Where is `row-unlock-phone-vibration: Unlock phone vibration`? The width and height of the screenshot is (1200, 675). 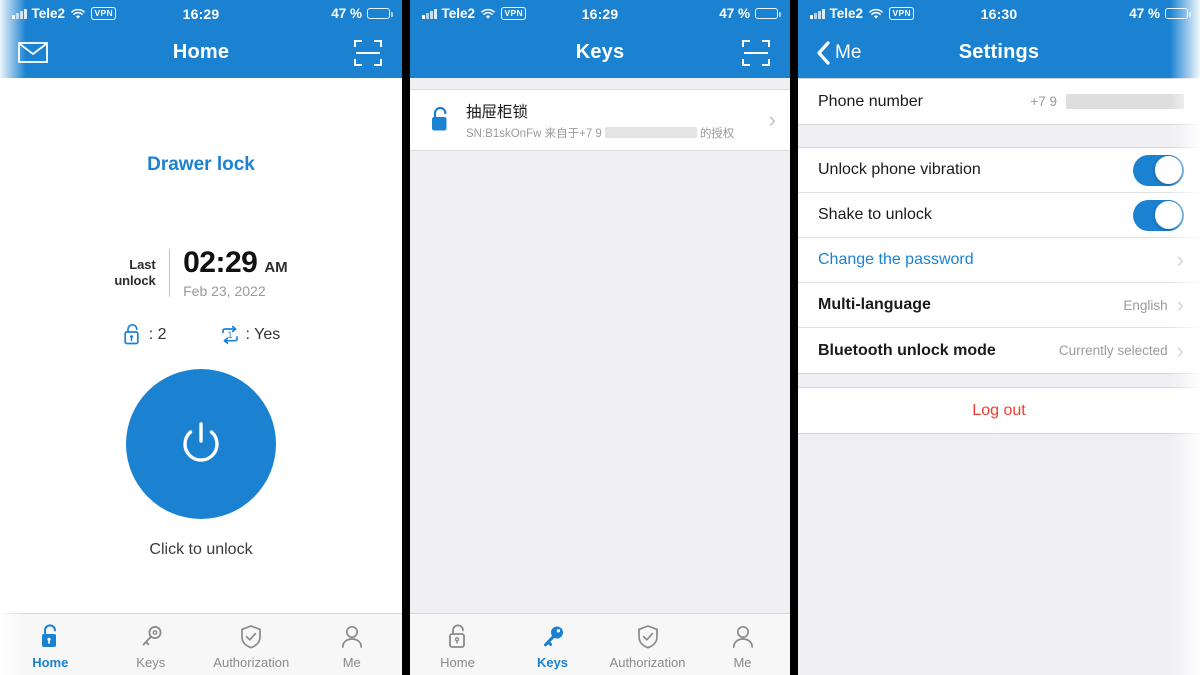
row-unlock-phone-vibration: Unlock phone vibration is located at coordinates (999, 170).